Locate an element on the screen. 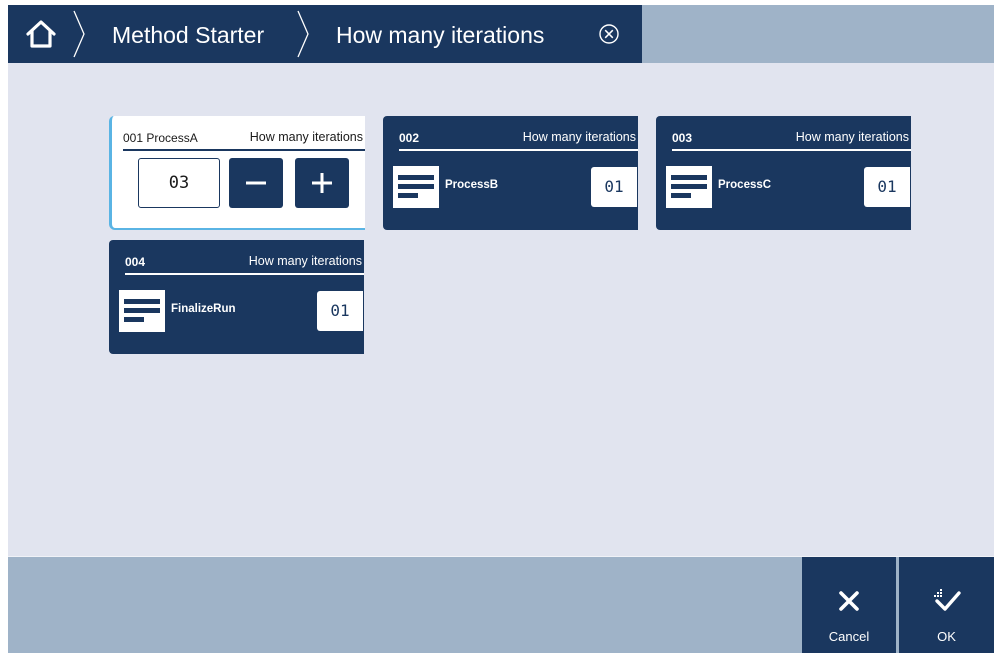  card-id: 003 is located at coordinates (682, 138).